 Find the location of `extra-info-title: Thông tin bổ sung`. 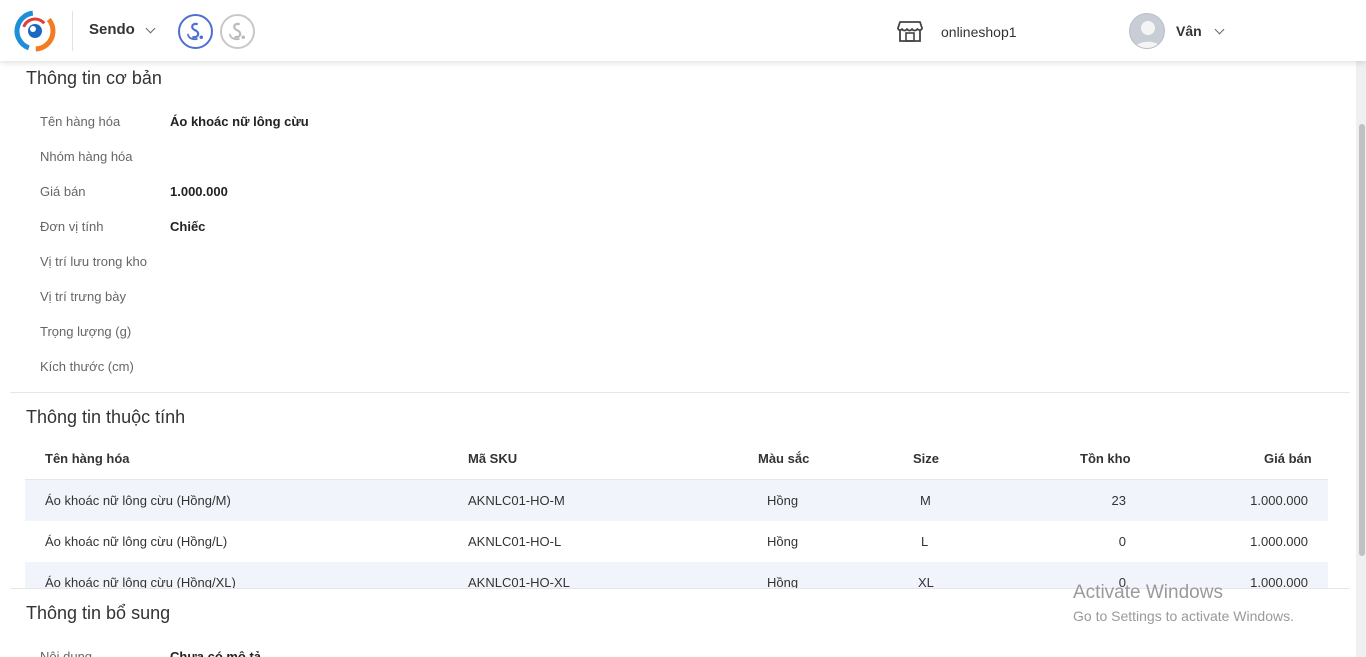

extra-info-title: Thông tin bổ sung is located at coordinates (98, 613).